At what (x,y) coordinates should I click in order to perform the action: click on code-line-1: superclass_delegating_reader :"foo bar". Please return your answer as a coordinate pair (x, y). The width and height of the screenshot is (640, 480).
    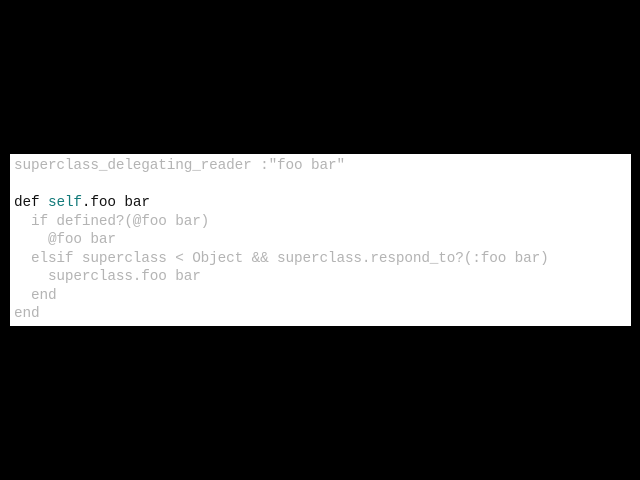
    Looking at the image, I should click on (179, 166).